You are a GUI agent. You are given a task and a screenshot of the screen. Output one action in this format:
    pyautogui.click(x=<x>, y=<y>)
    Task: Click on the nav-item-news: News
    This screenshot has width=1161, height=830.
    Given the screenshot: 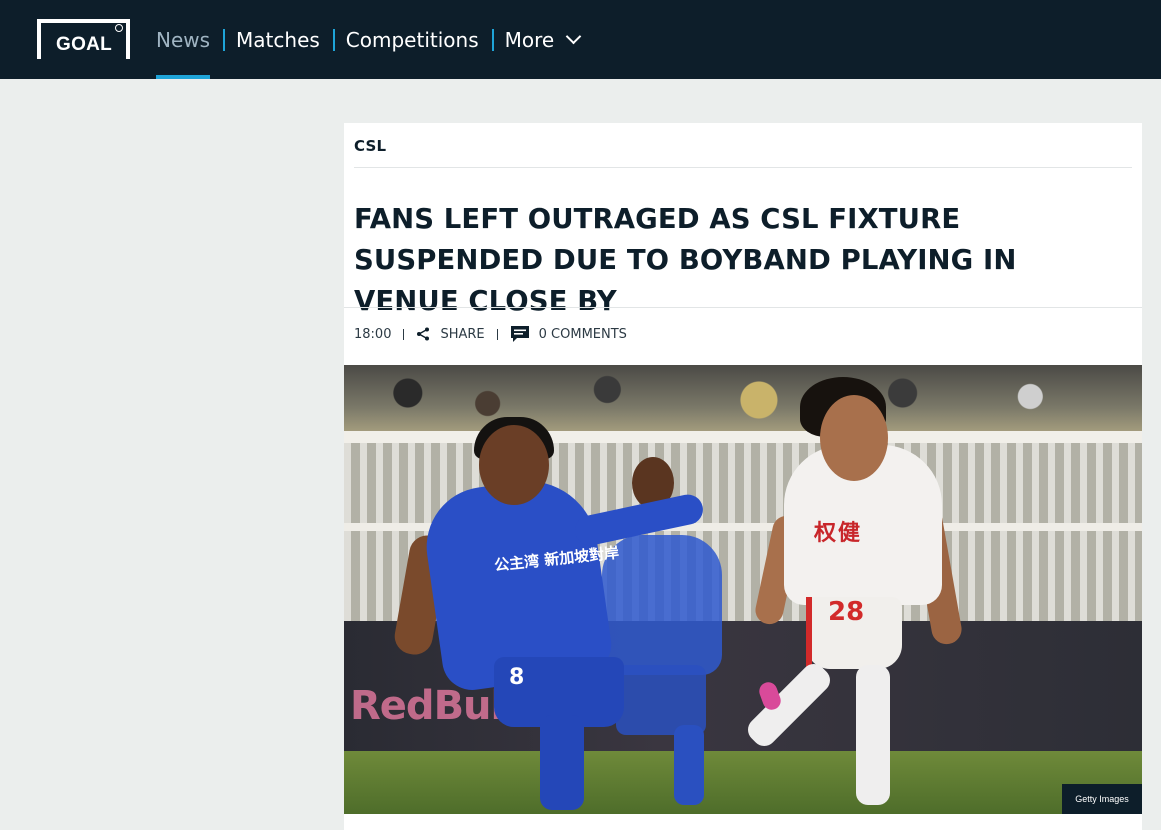 What is the action you would take?
    pyautogui.click(x=183, y=39)
    